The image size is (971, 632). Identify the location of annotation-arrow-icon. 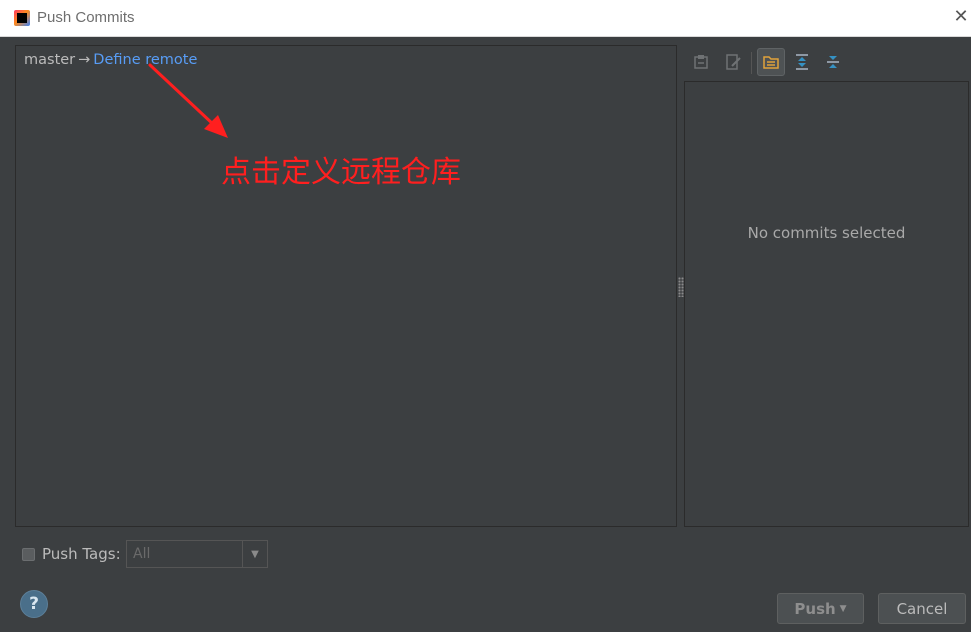
(188, 100).